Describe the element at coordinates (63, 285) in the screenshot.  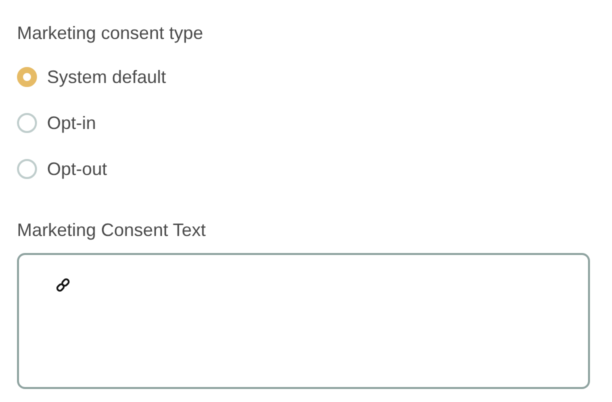
I see `link-icon` at that location.